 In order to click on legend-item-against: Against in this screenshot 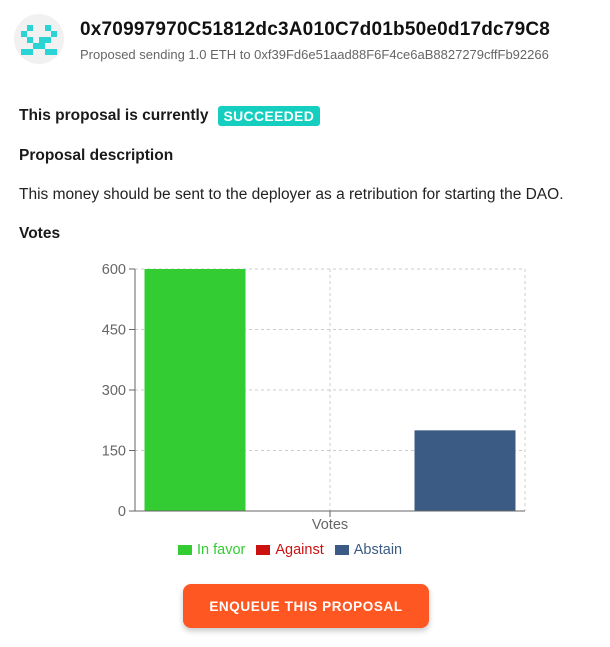, I will do `click(290, 550)`.